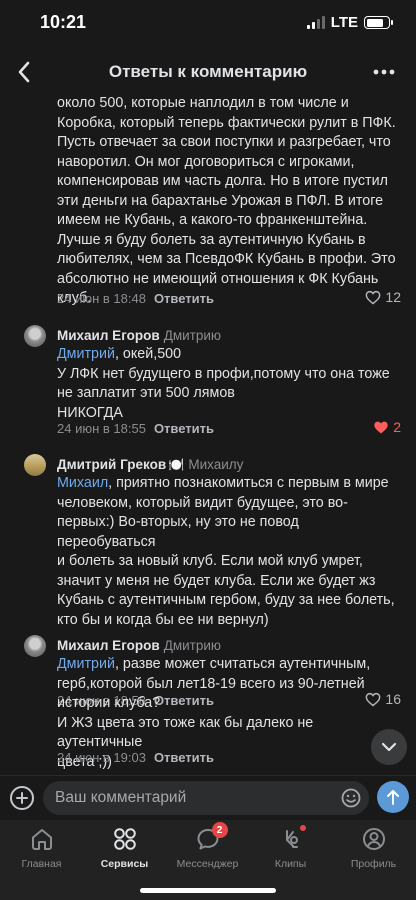 The width and height of the screenshot is (416, 900). What do you see at coordinates (292, 838) in the screenshot?
I see `clips-icon` at bounding box center [292, 838].